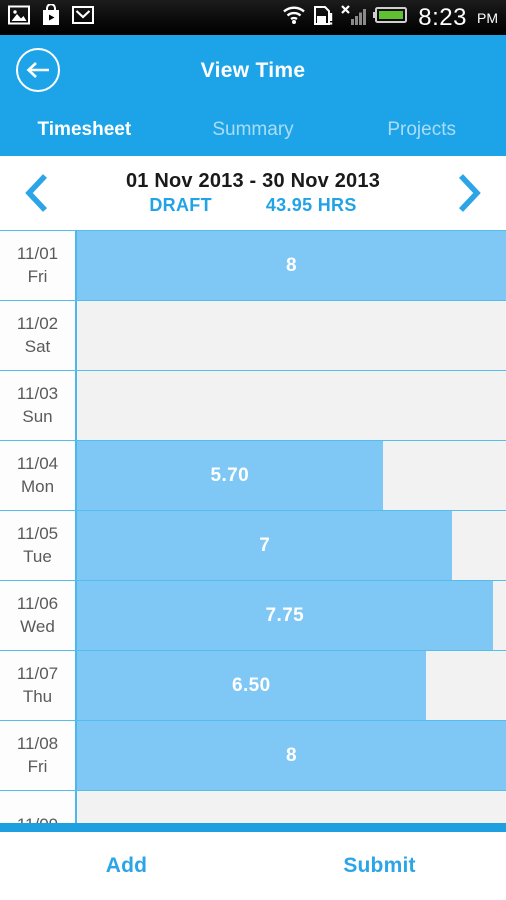 The width and height of the screenshot is (506, 900). Describe the element at coordinates (323, 17) in the screenshot. I see `sdcard-warning-icon` at that location.